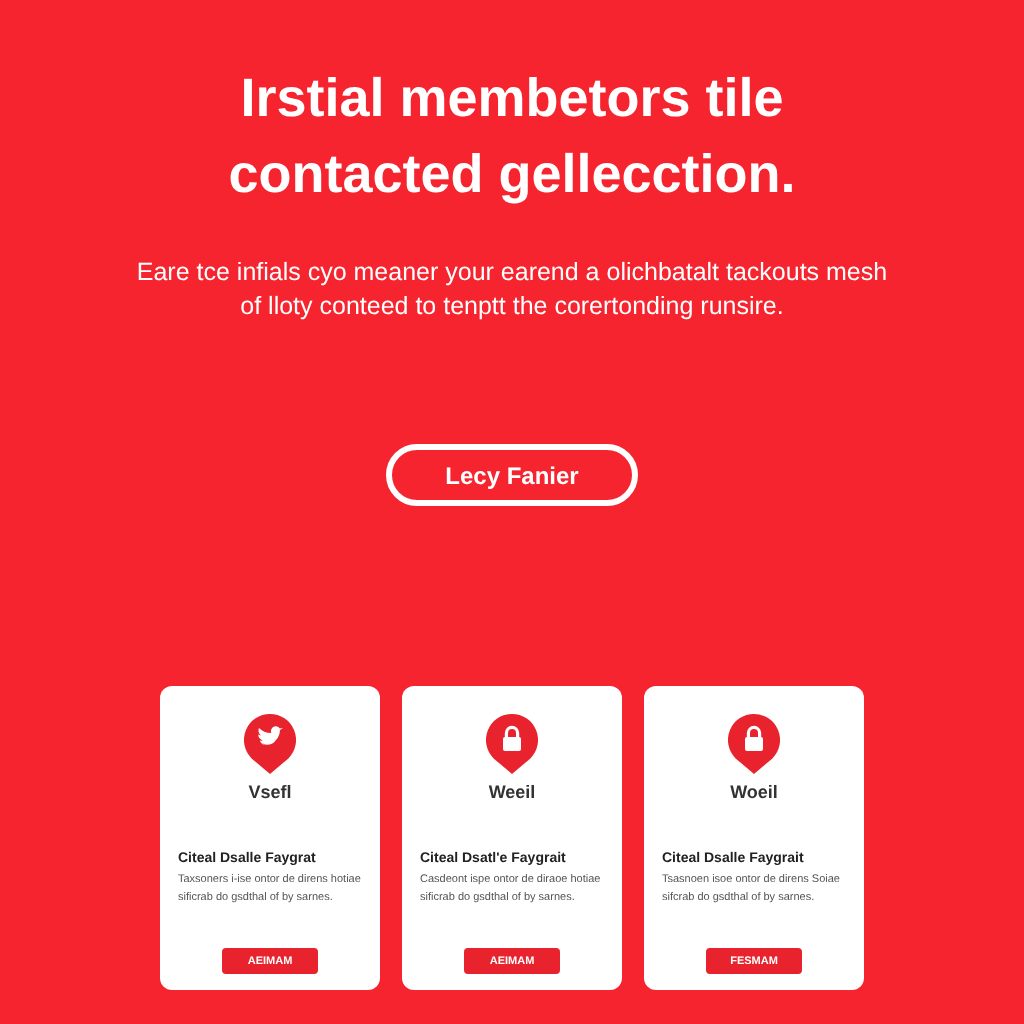 The height and width of the screenshot is (1024, 1024). I want to click on hero-subtitle: Eare tce infials cyo meaner your earend a olichbatalt tackouts mesh of lloty conteed to tenptt the corertonding runsire., so click(512, 290).